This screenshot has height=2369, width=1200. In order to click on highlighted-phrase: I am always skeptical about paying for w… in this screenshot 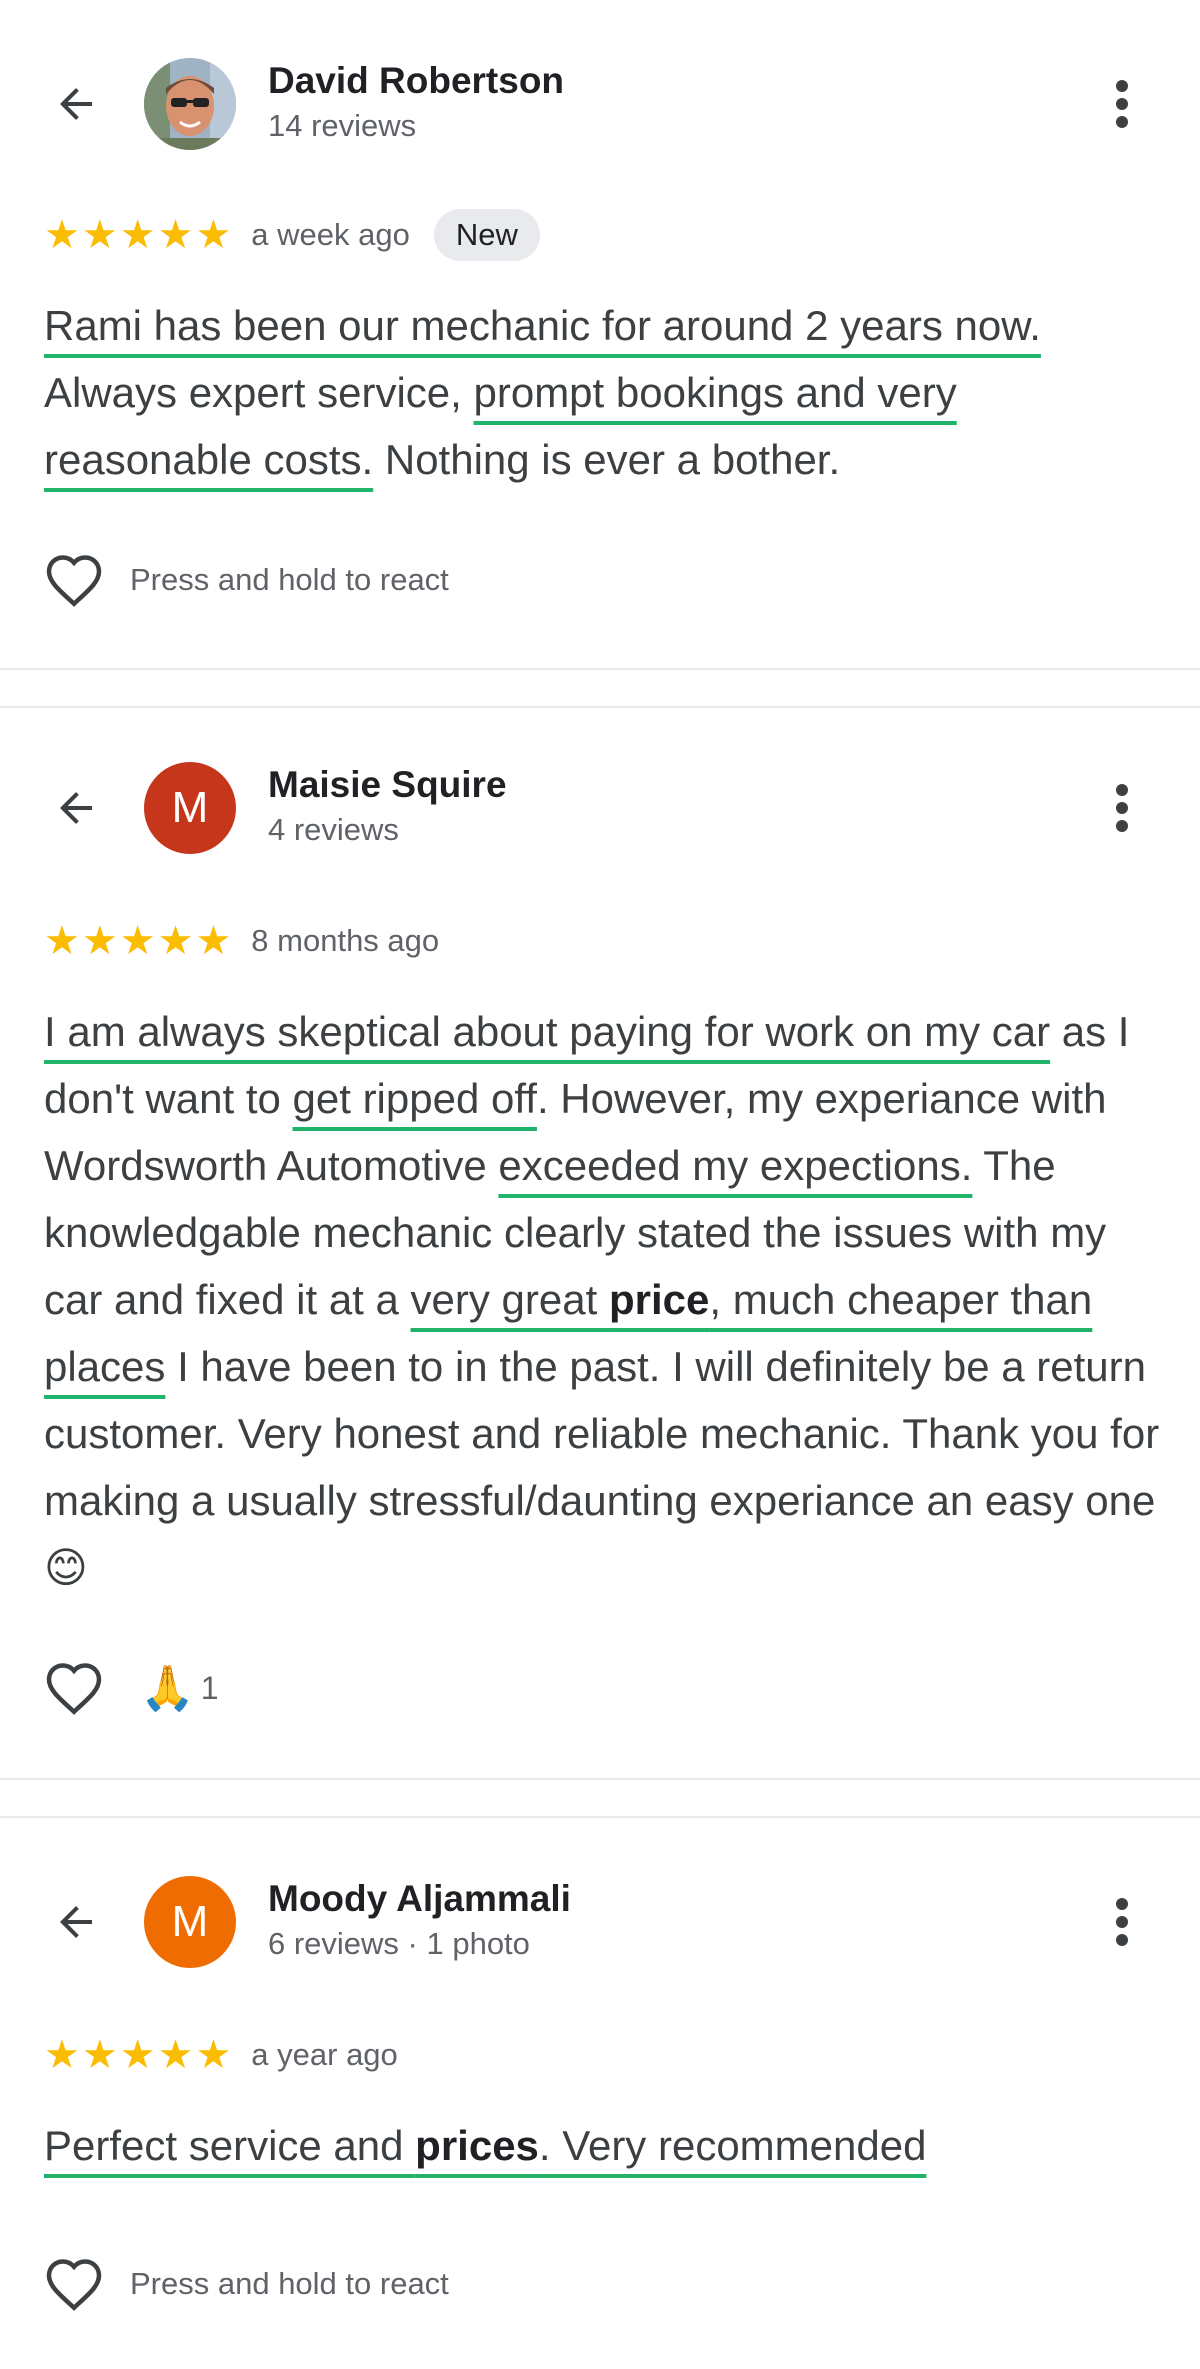, I will do `click(547, 1031)`.